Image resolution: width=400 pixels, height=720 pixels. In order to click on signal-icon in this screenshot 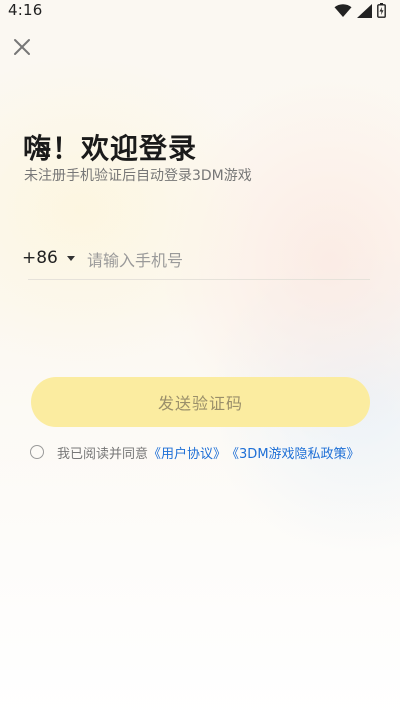, I will do `click(364, 12)`.